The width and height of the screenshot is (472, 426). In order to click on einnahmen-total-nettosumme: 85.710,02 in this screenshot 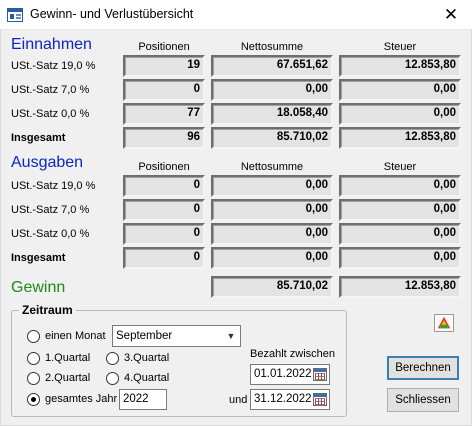, I will do `click(272, 138)`.